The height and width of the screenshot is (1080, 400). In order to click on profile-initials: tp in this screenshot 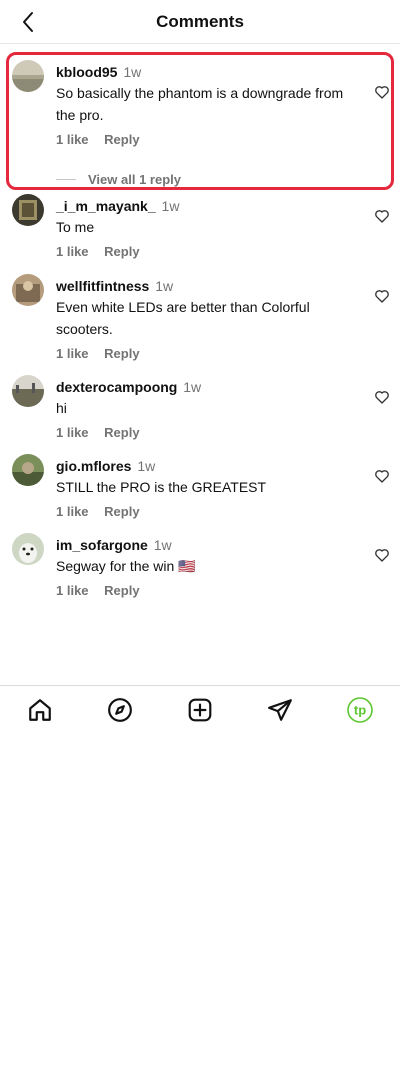, I will do `click(360, 709)`.